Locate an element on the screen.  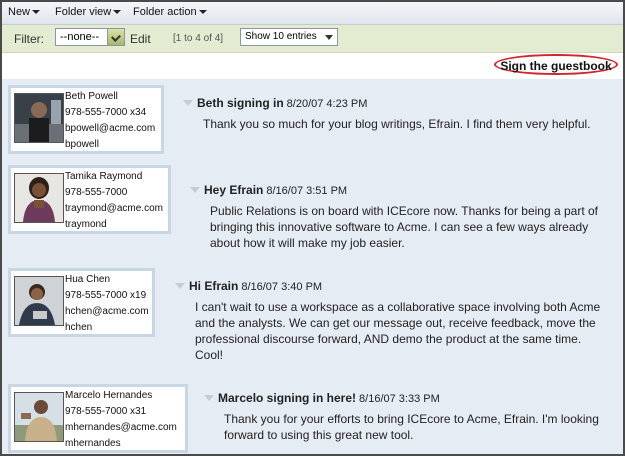
filter-select-value: --none-- is located at coordinates (80, 37).